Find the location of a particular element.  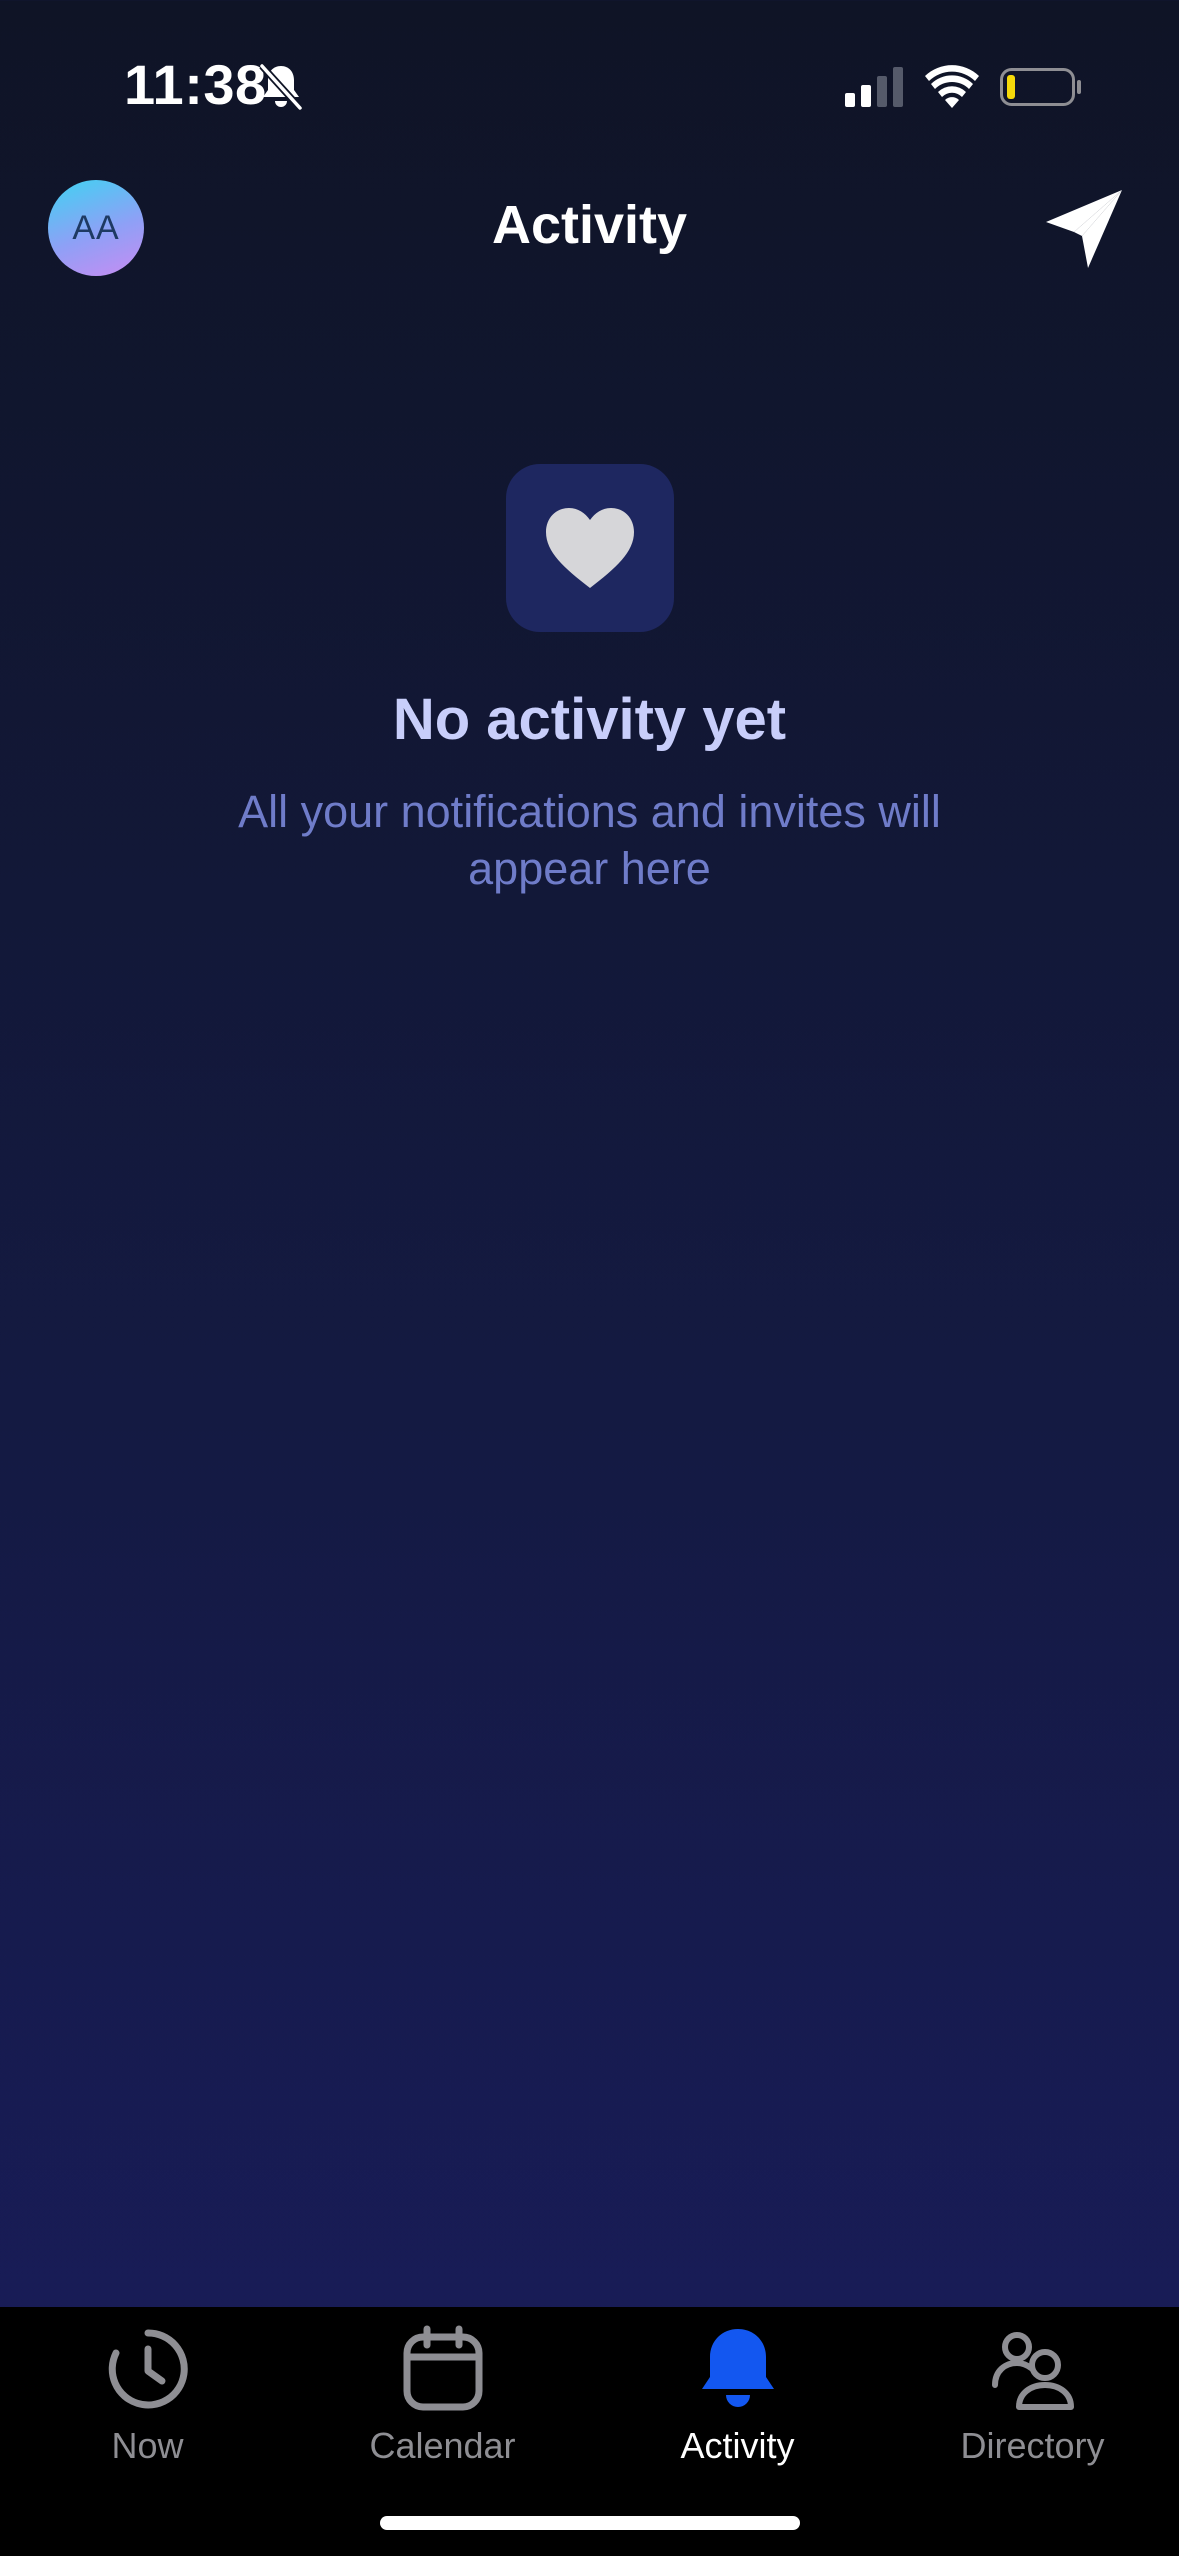

tab-calendar: Calendar is located at coordinates (442, 2400).